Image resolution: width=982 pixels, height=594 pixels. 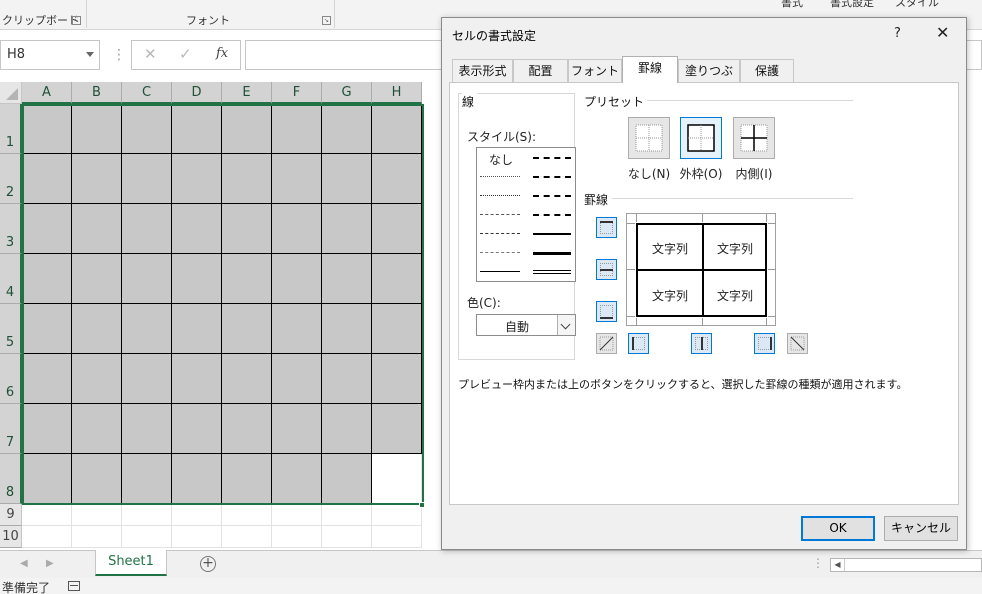 I want to click on cell-h4, so click(x=397, y=279).